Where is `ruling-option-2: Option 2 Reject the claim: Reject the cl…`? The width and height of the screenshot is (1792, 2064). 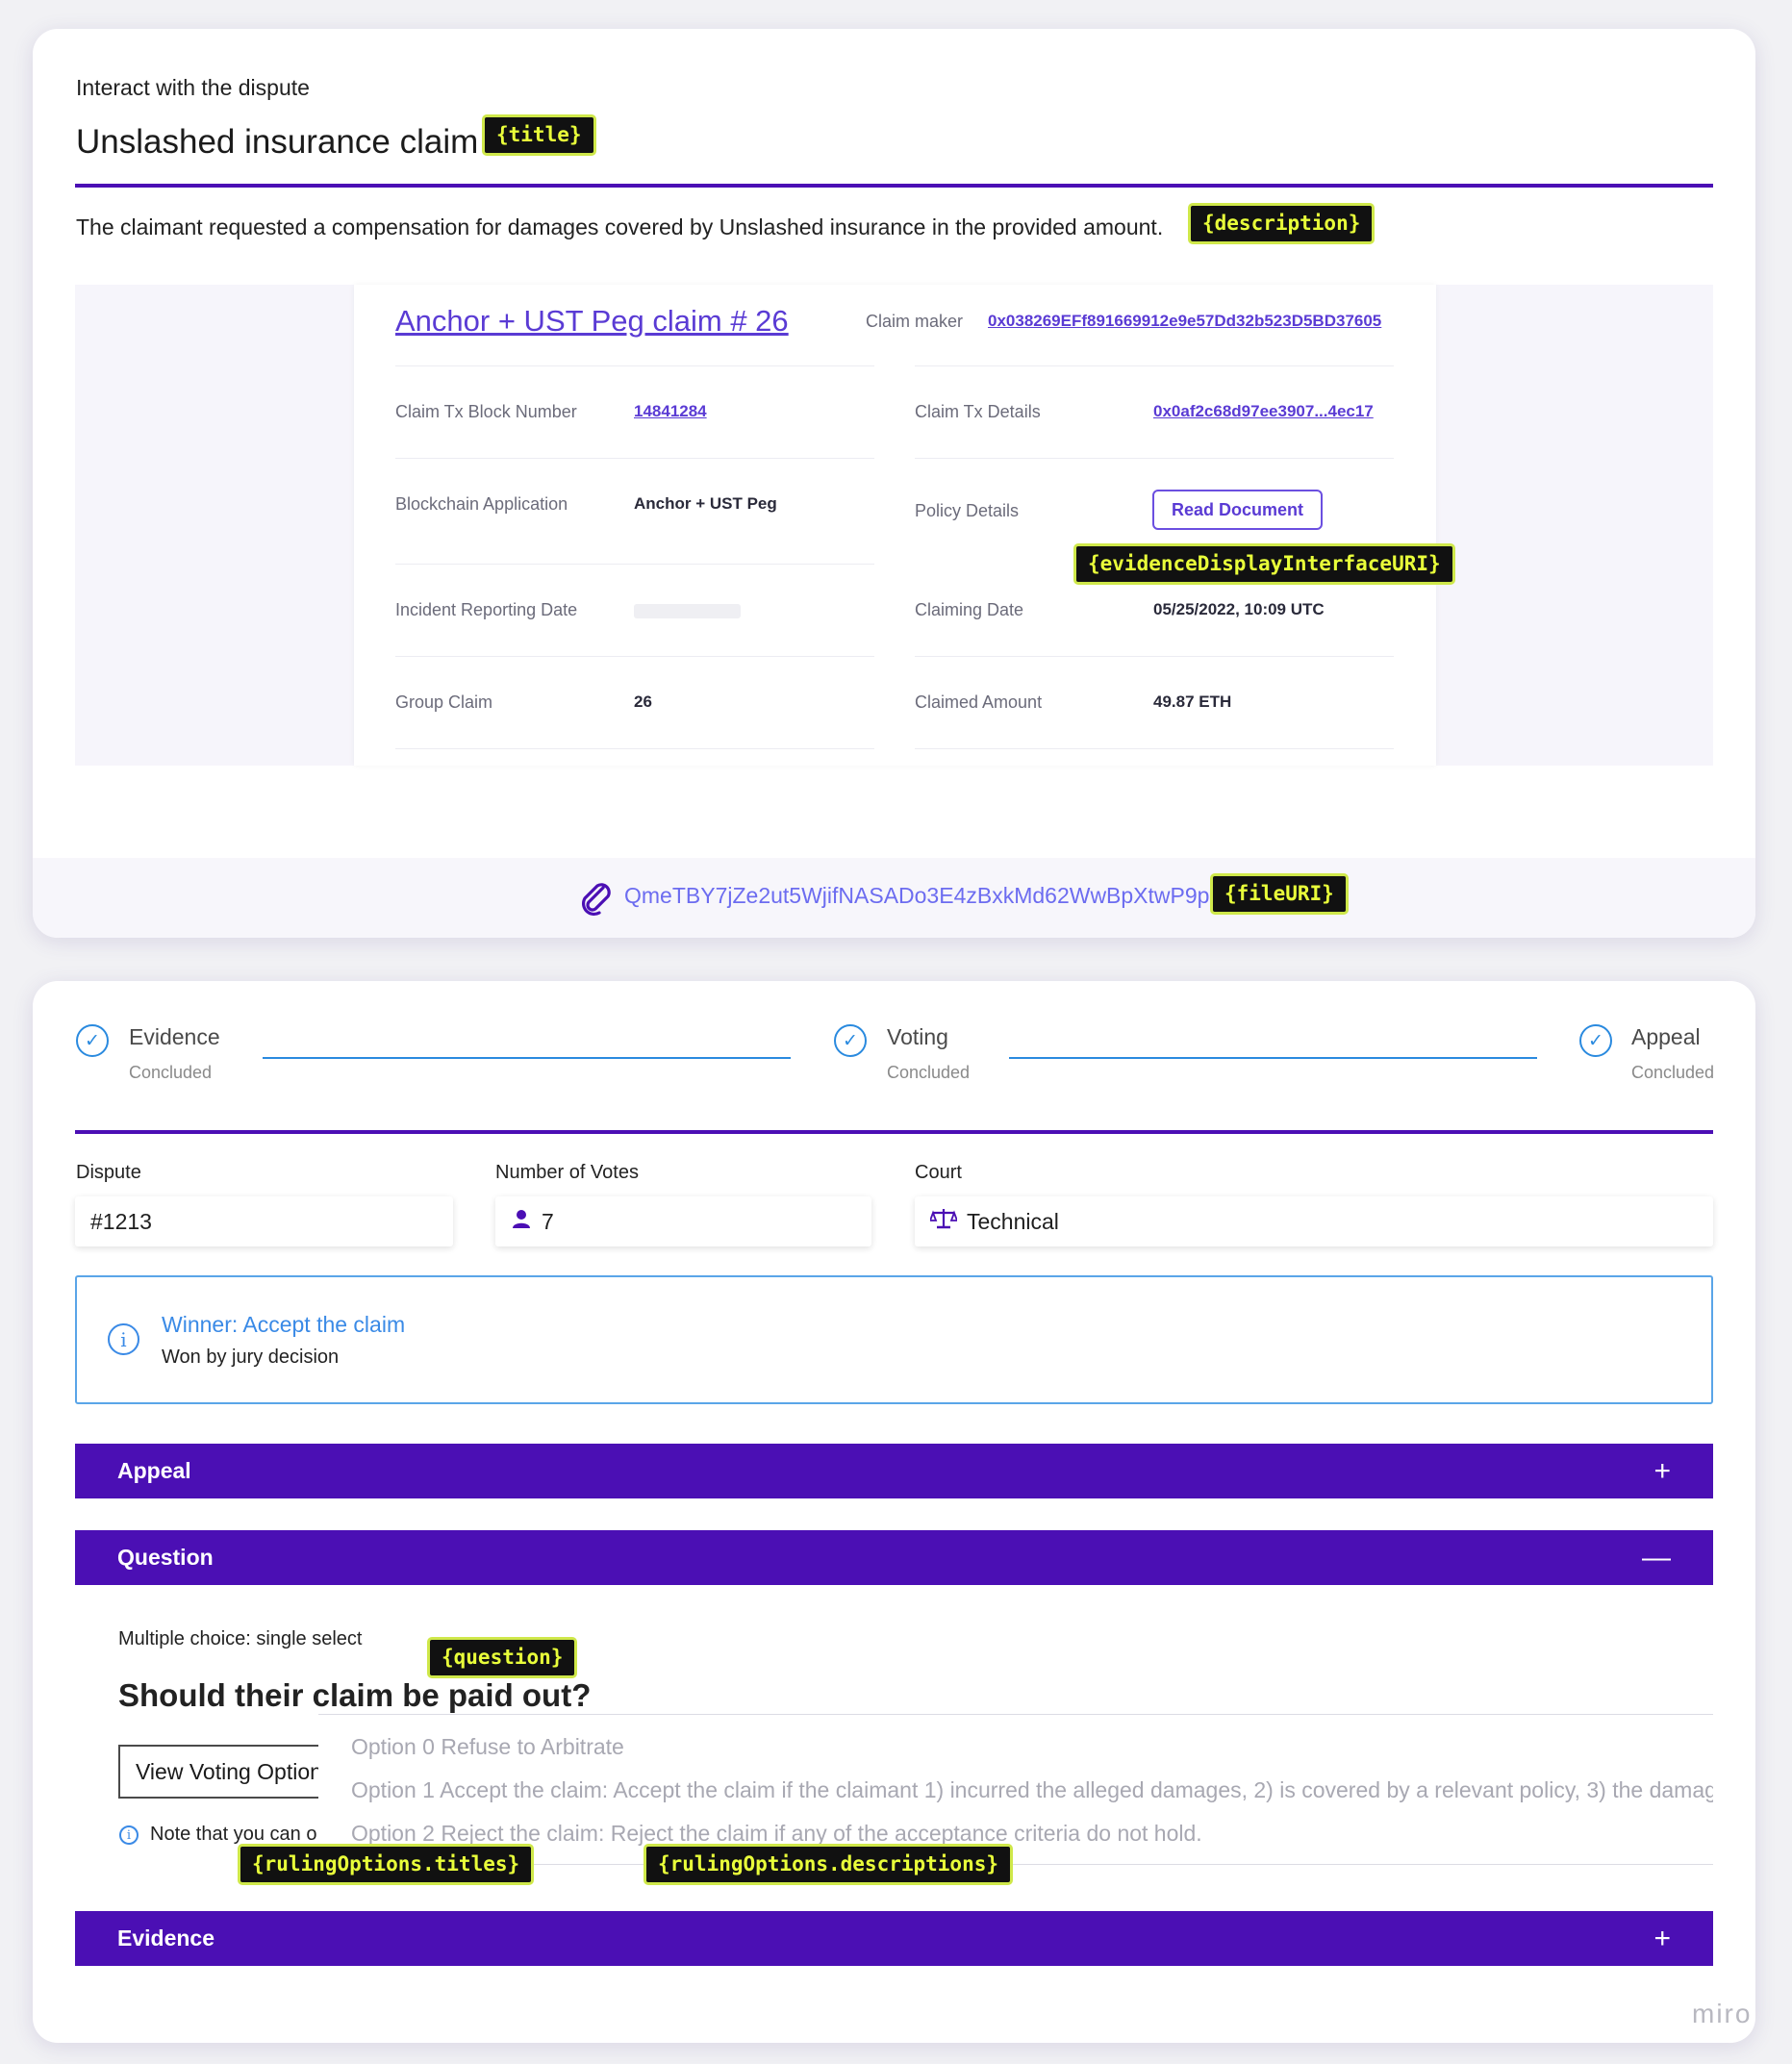 ruling-option-2: Option 2 Reject the claim: Reject the cl… is located at coordinates (777, 1834).